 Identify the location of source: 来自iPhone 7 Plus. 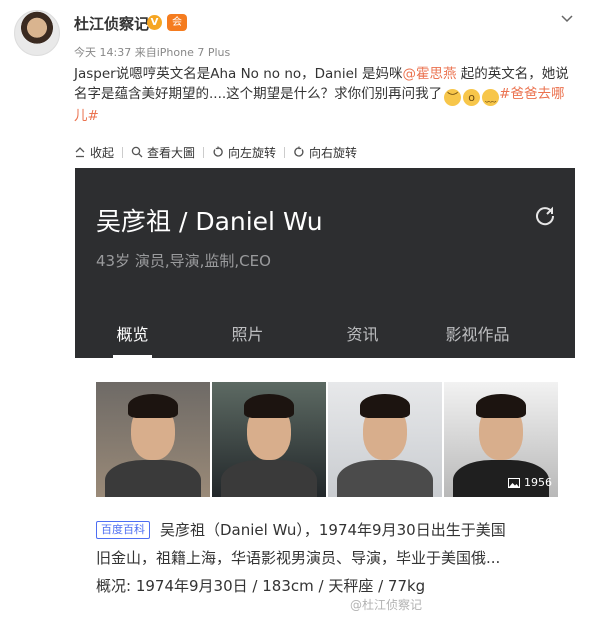
(182, 52).